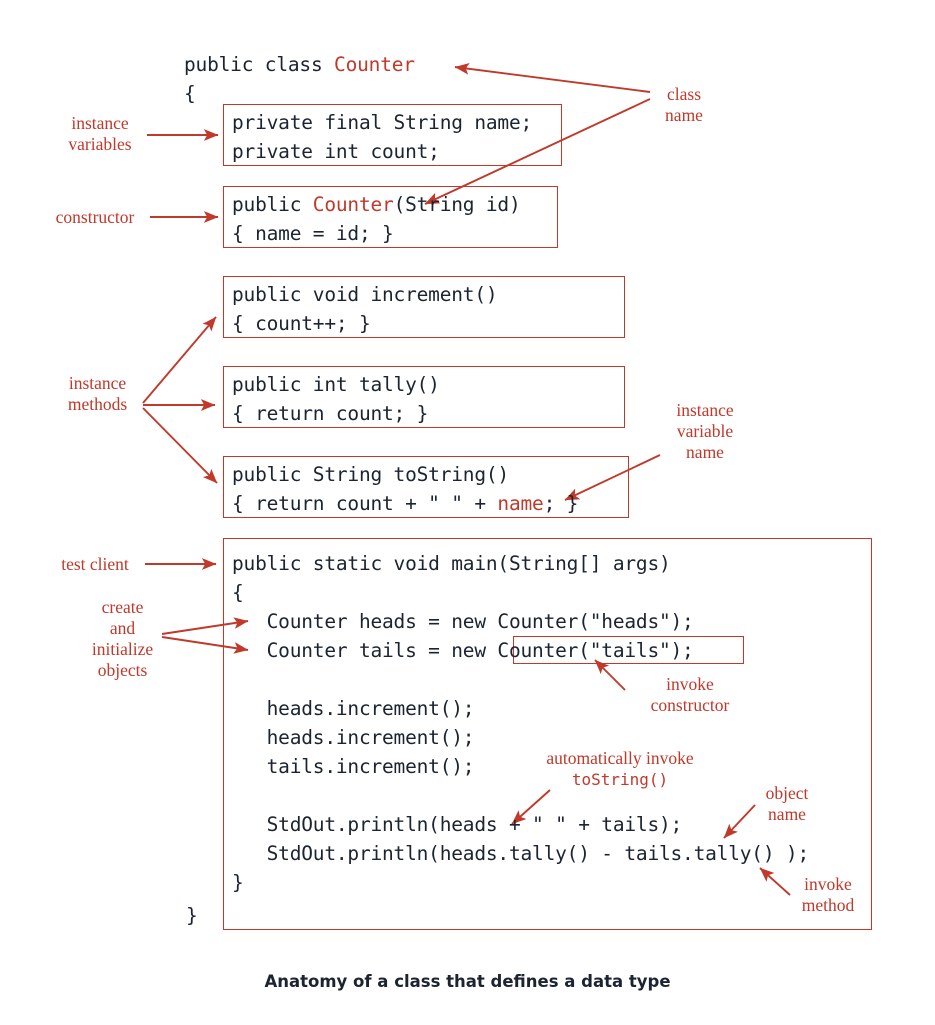  I want to click on method-tostring-line-2: { return count + " " + name; }, so click(405, 503).